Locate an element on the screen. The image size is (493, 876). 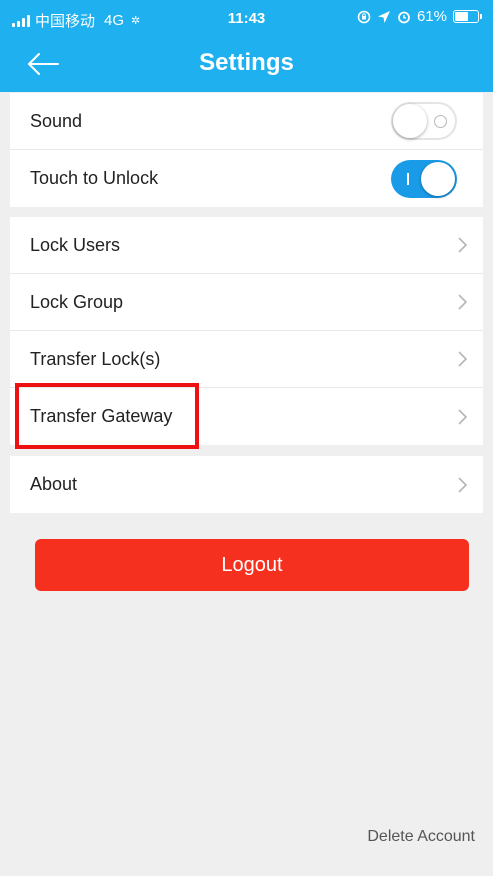
delete-account-link: Delete Account is located at coordinates (421, 837).